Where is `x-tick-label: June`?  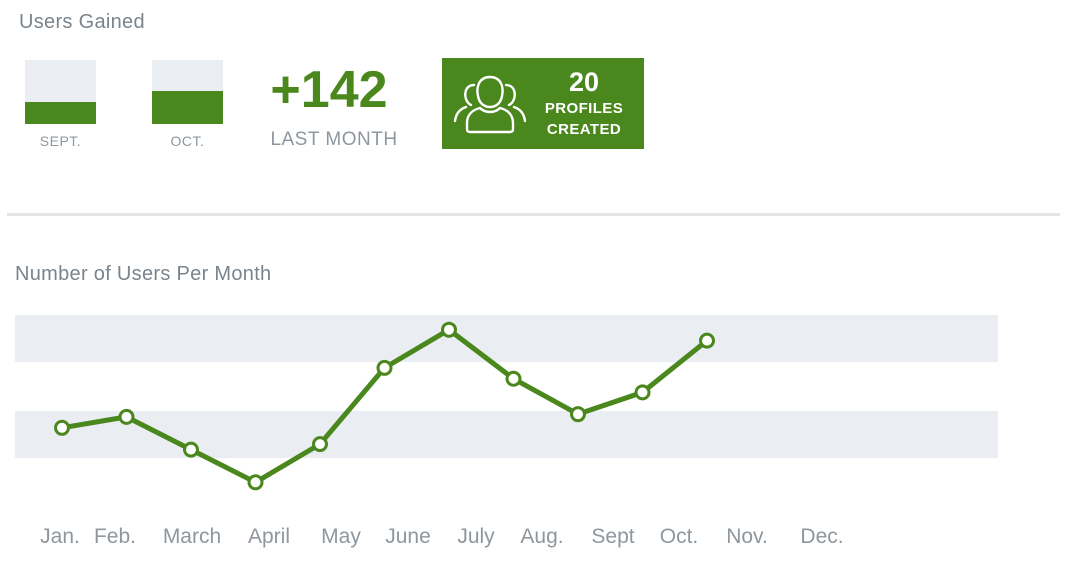 x-tick-label: June is located at coordinates (408, 536).